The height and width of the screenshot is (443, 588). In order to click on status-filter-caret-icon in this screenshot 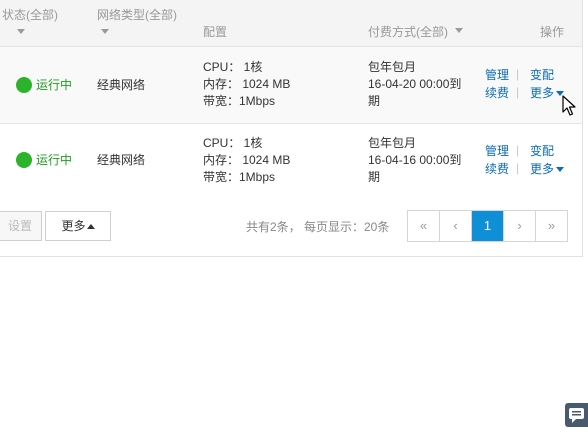, I will do `click(21, 31)`.